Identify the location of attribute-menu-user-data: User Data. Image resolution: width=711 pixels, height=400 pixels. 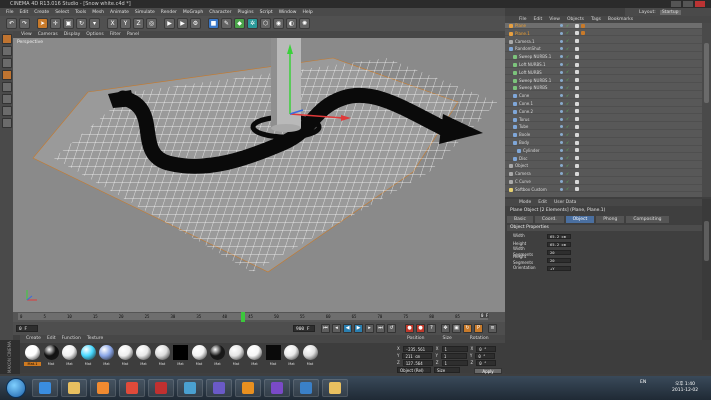
(565, 202).